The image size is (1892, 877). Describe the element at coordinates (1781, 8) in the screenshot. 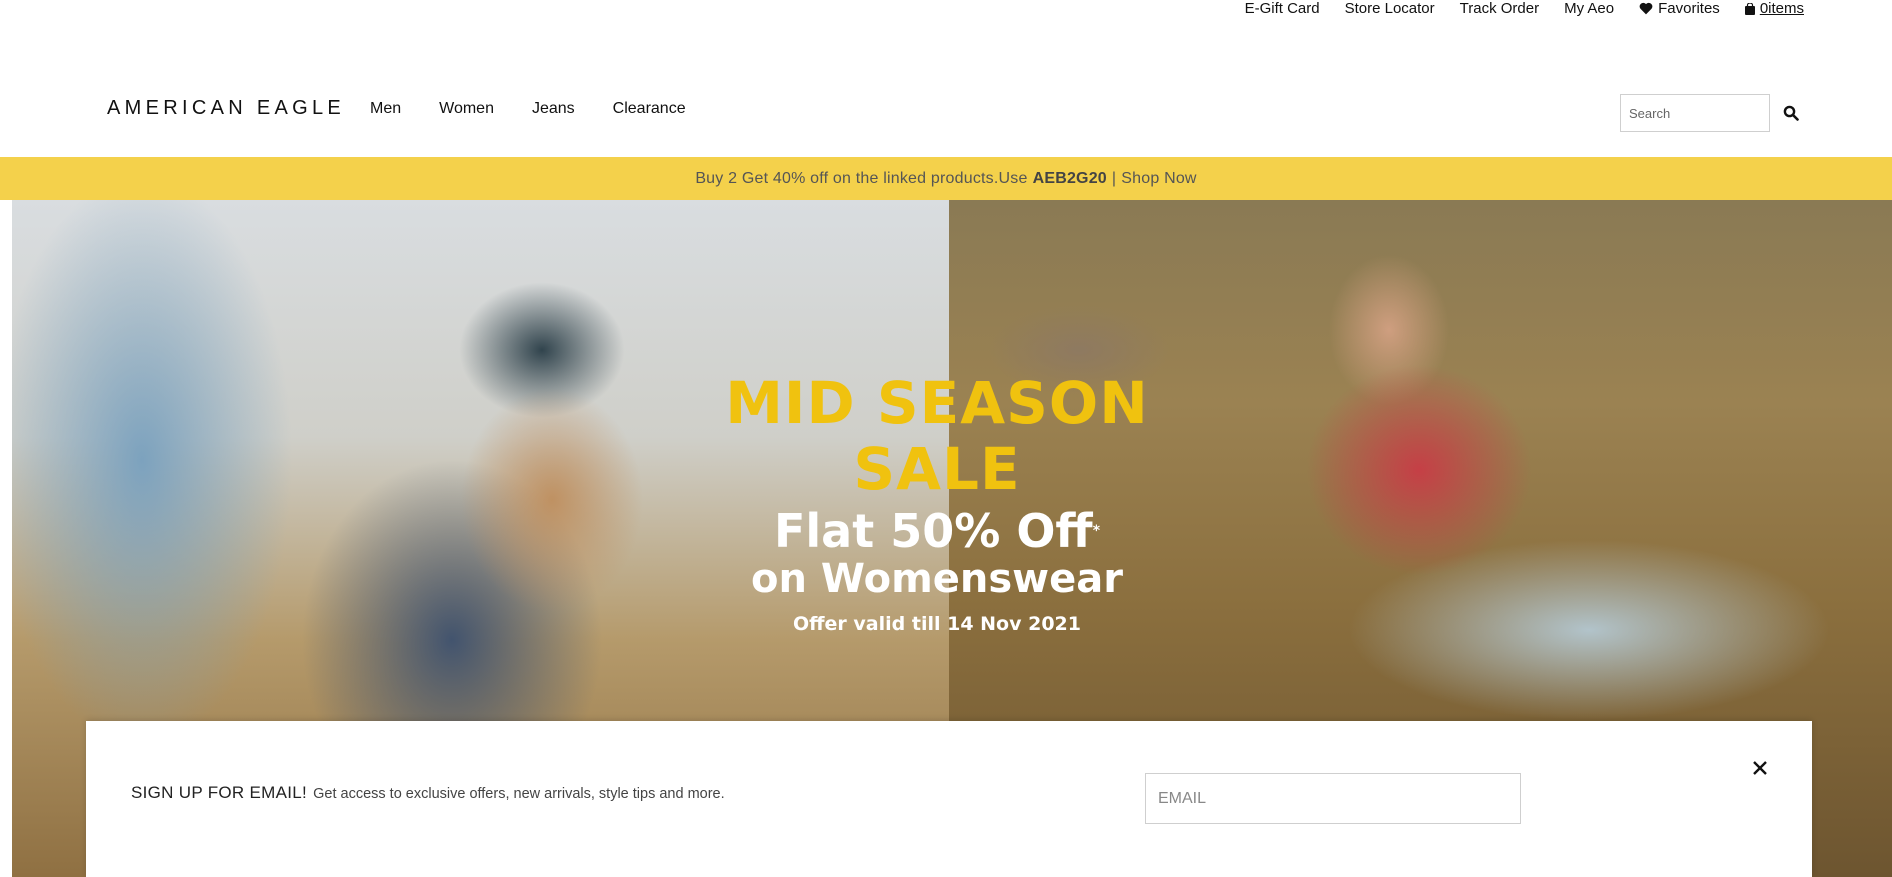

I see `bag-items-count: 0items` at that location.